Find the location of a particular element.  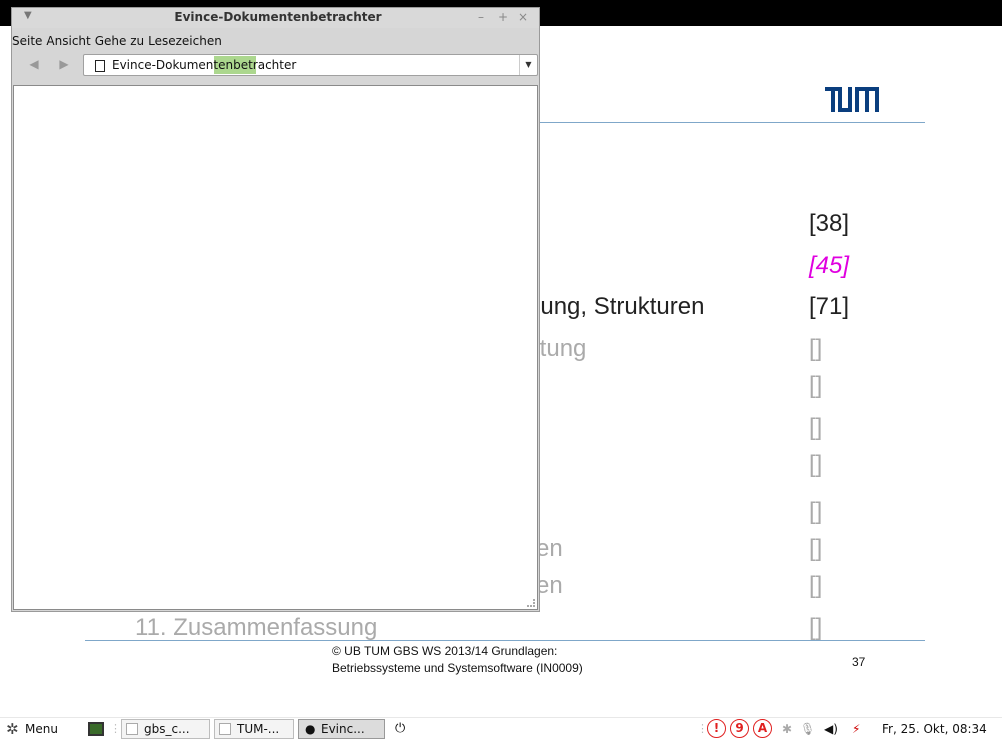

menu-gehe-zu: Gehe zu is located at coordinates (119, 41).